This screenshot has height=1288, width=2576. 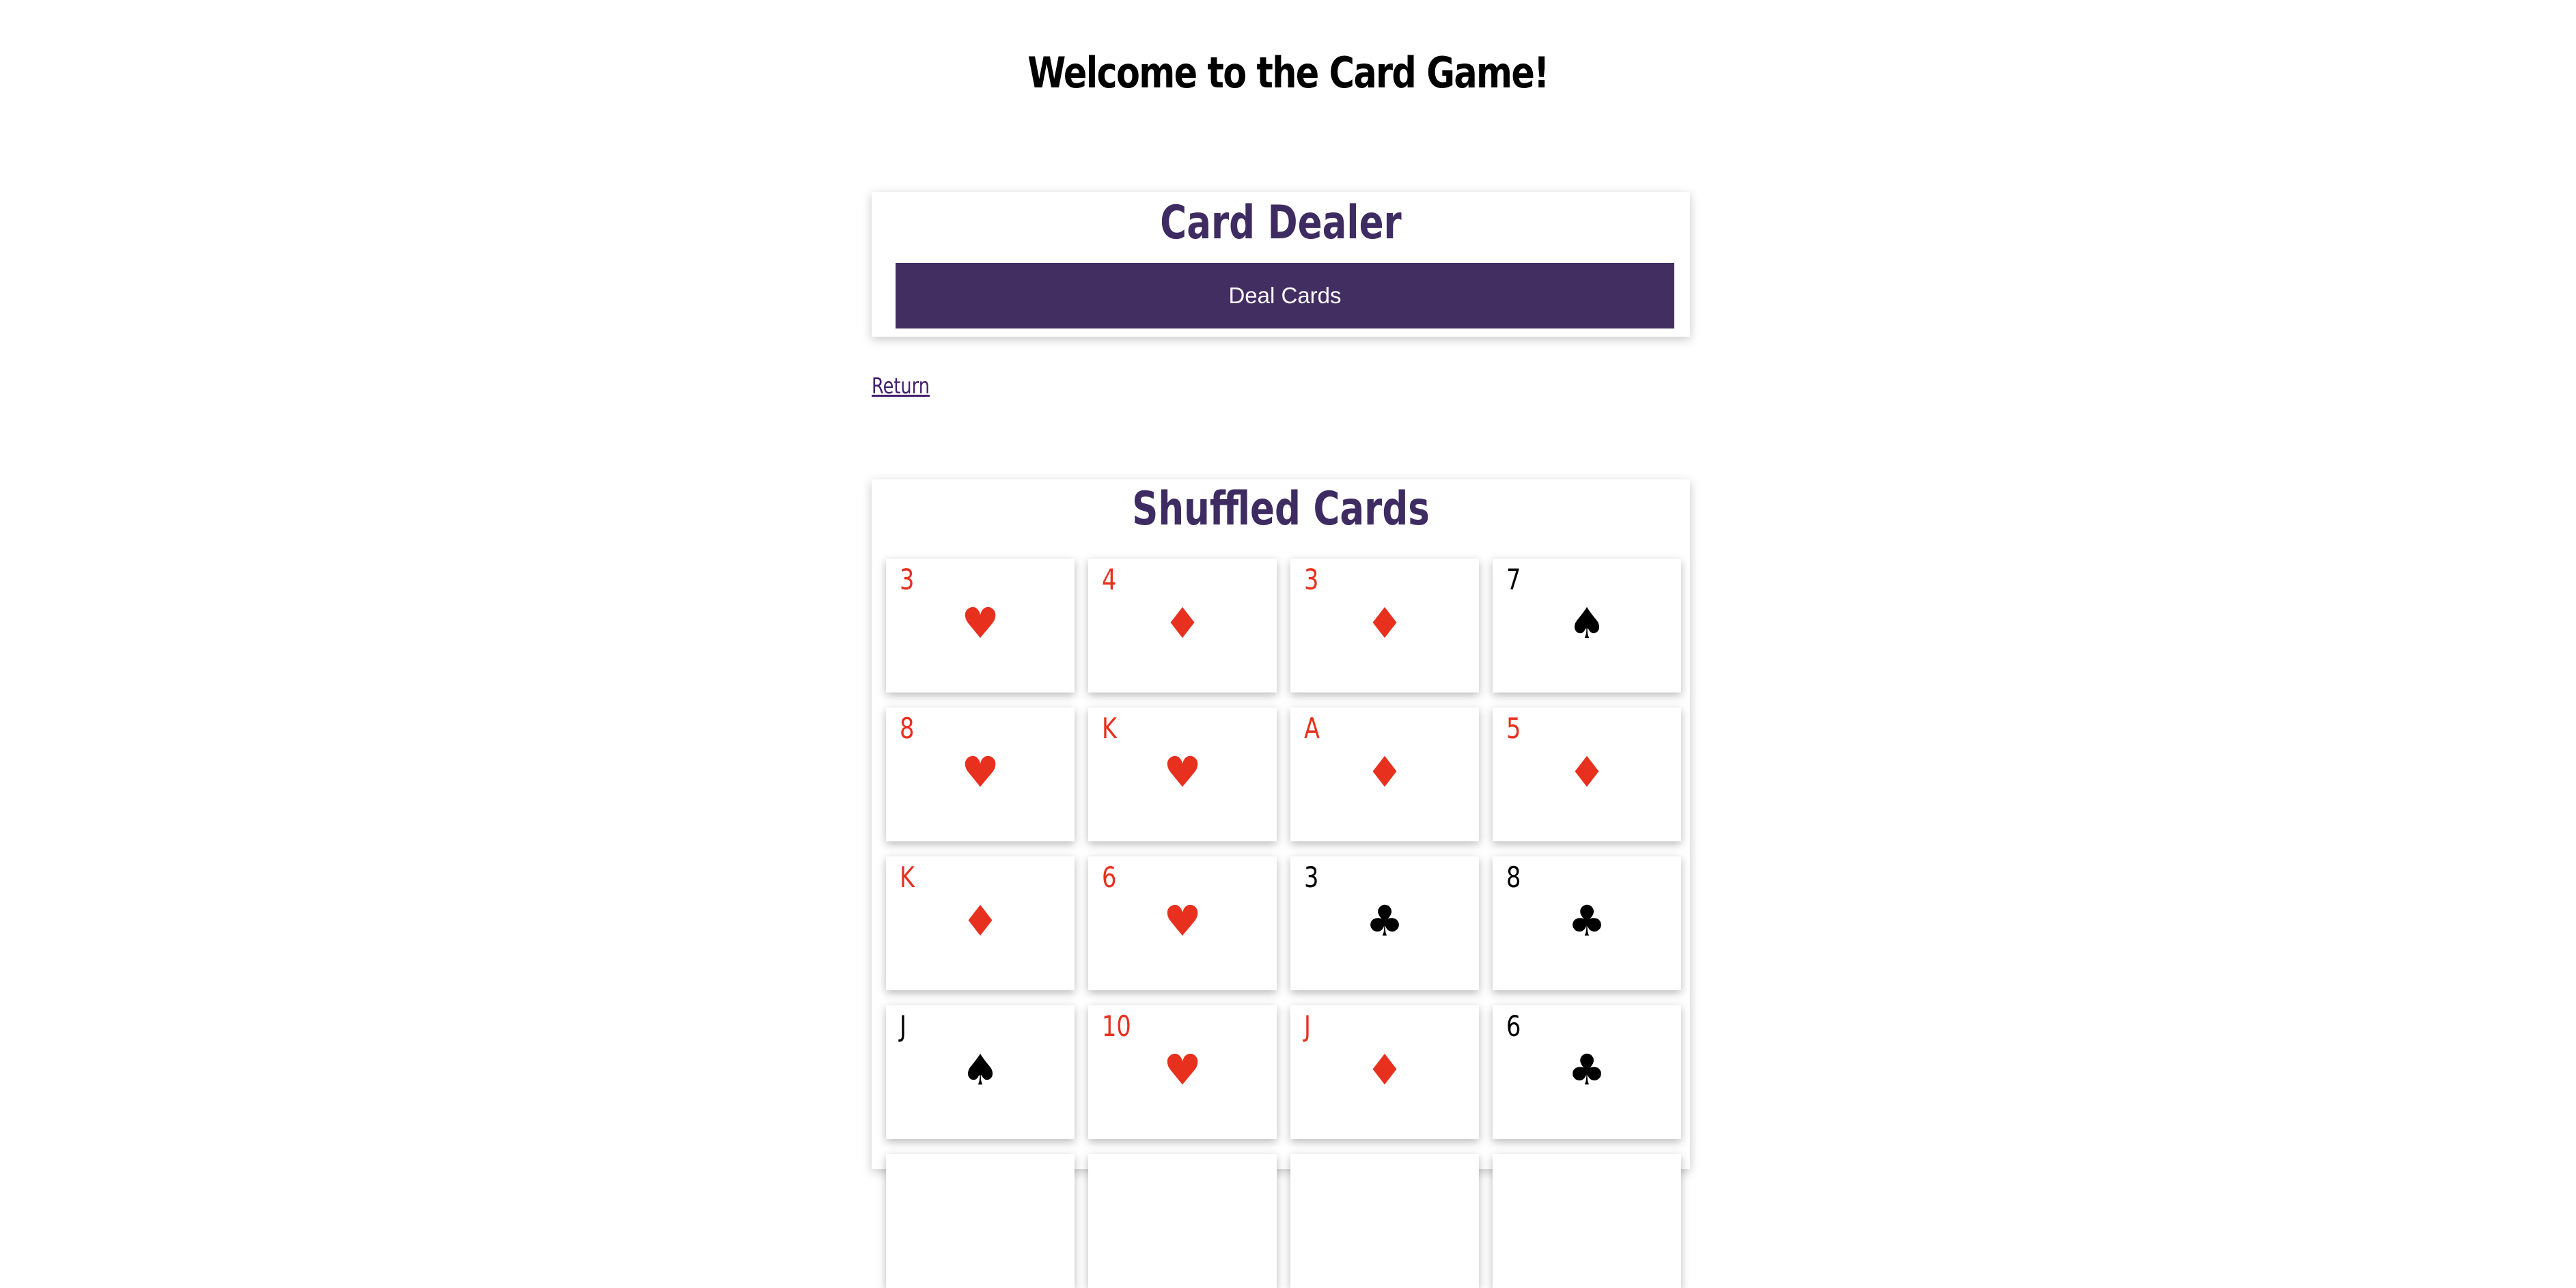 I want to click on card-dealer-panel: Card Dealer Deal Cards, so click(x=1281, y=264).